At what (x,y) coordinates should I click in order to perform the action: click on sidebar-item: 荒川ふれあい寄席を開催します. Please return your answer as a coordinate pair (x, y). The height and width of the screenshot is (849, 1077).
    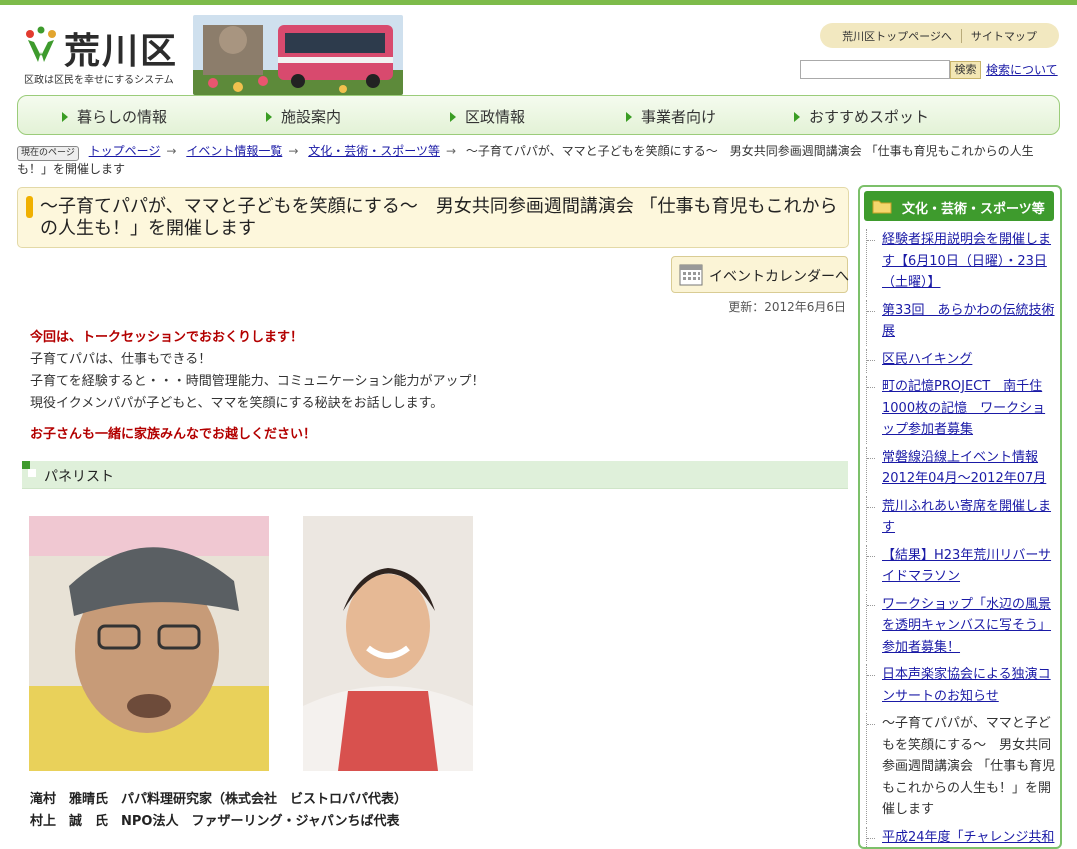
    Looking at the image, I should click on (961, 519).